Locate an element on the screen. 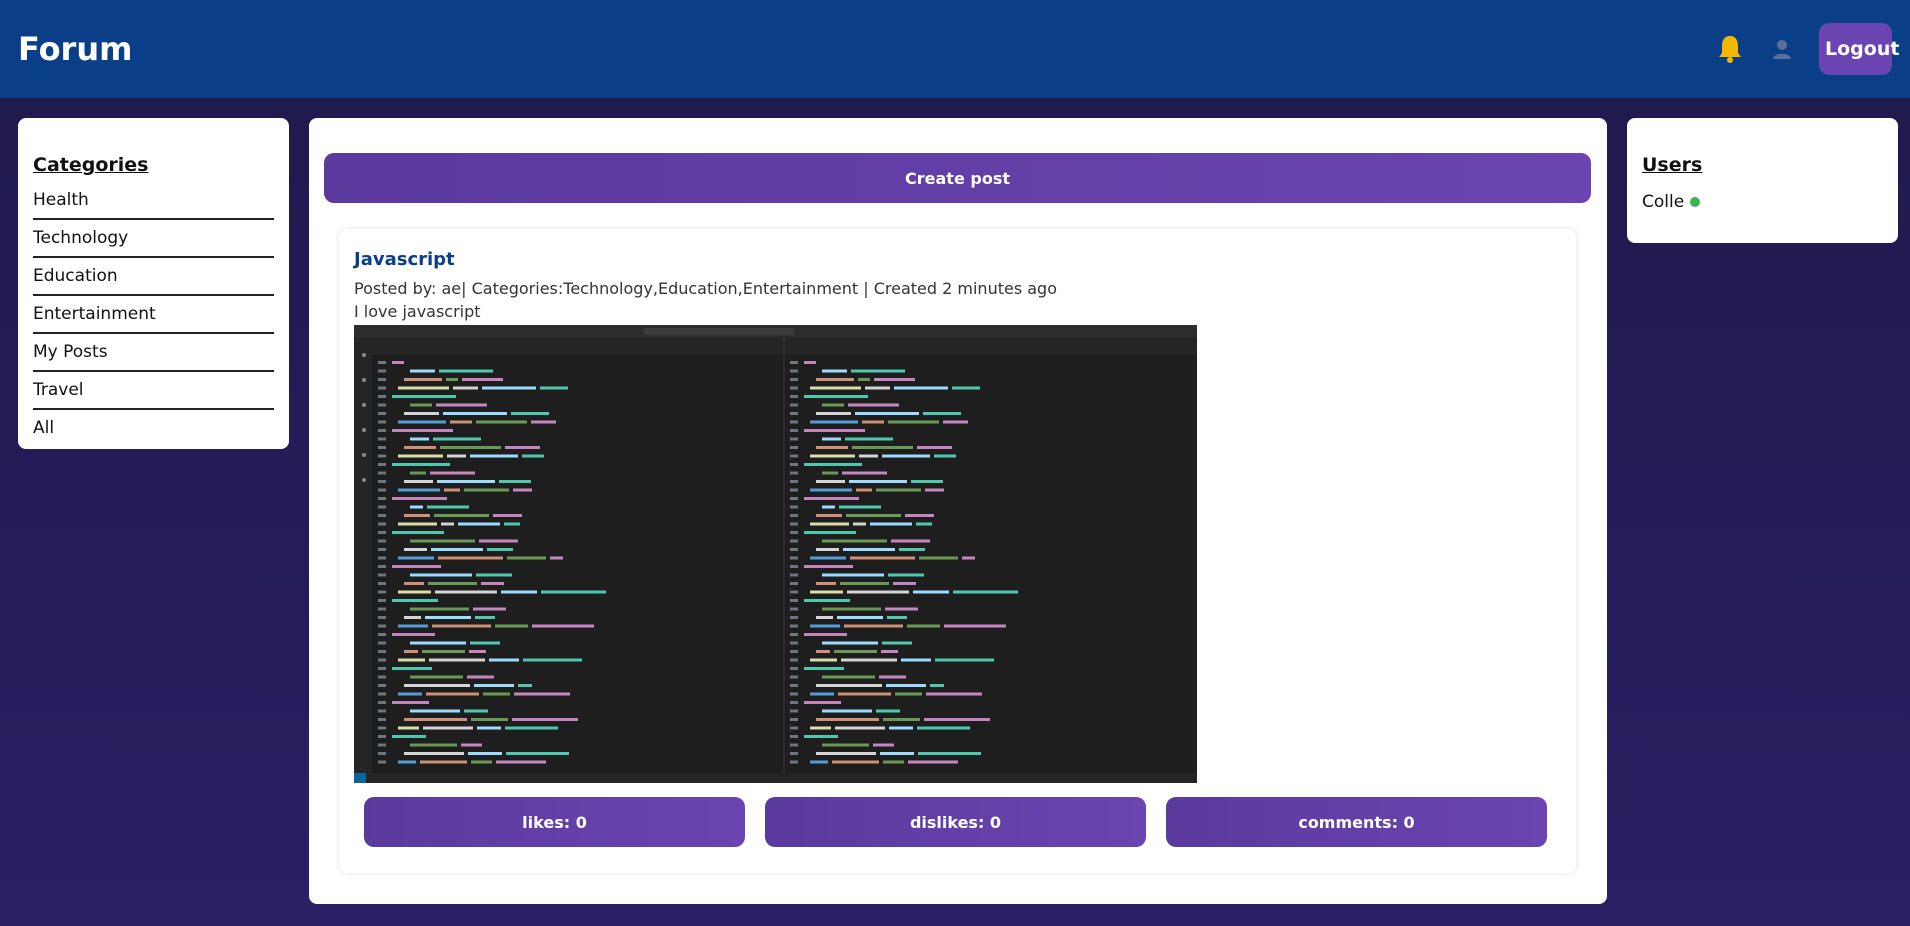 The image size is (1910, 926). category-travel: Travel is located at coordinates (153, 391).